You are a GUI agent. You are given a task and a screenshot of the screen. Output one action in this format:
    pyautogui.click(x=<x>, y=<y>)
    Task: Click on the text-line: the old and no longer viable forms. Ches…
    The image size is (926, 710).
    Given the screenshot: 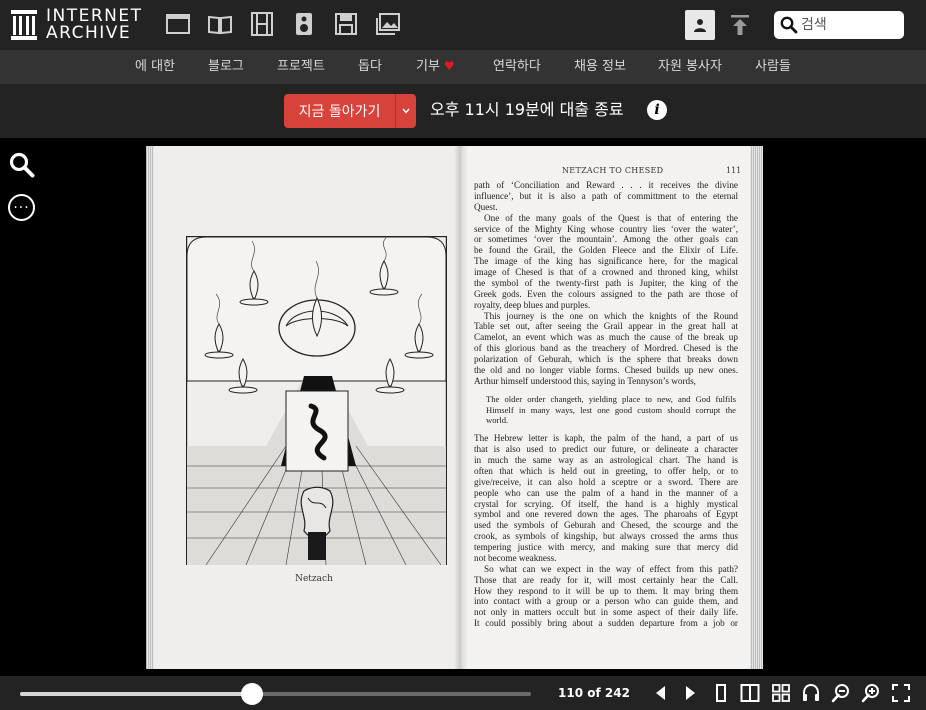 What is the action you would take?
    pyautogui.click(x=606, y=369)
    